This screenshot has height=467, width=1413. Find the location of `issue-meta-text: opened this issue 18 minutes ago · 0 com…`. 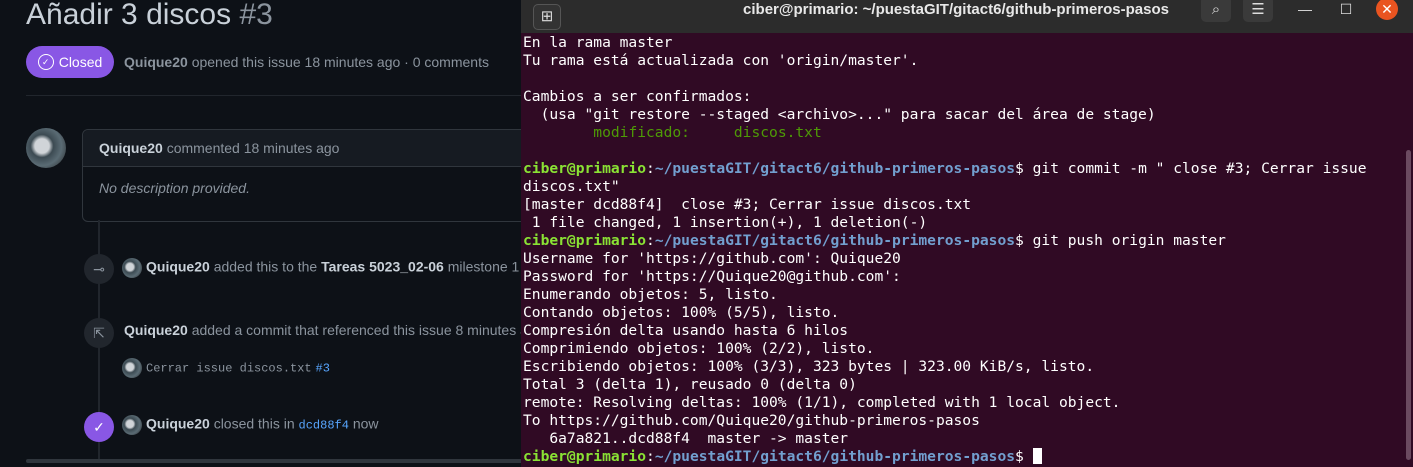

issue-meta-text: opened this issue 18 minutes ago · 0 com… is located at coordinates (340, 62).